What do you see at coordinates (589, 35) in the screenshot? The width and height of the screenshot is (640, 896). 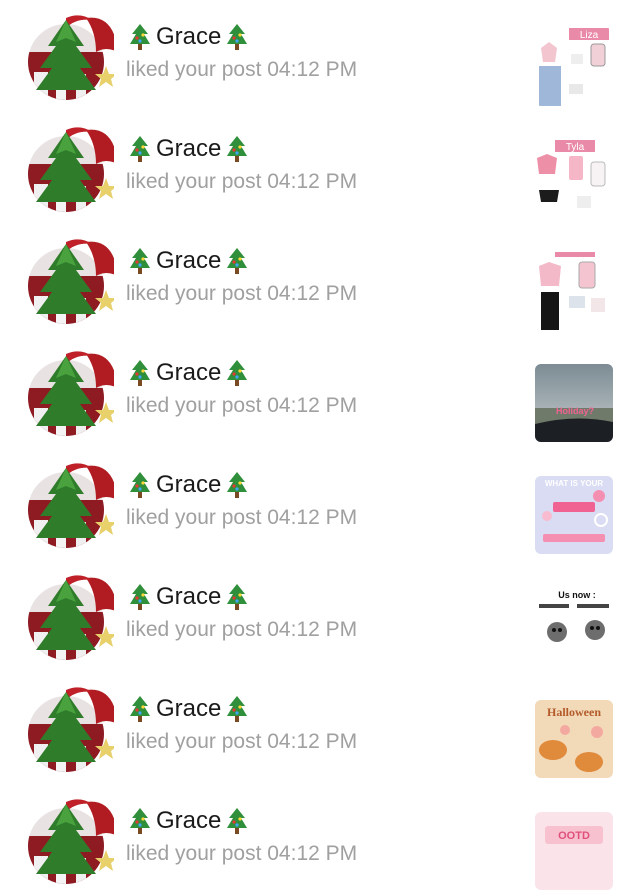 I see `thumbnail-label: Liza` at bounding box center [589, 35].